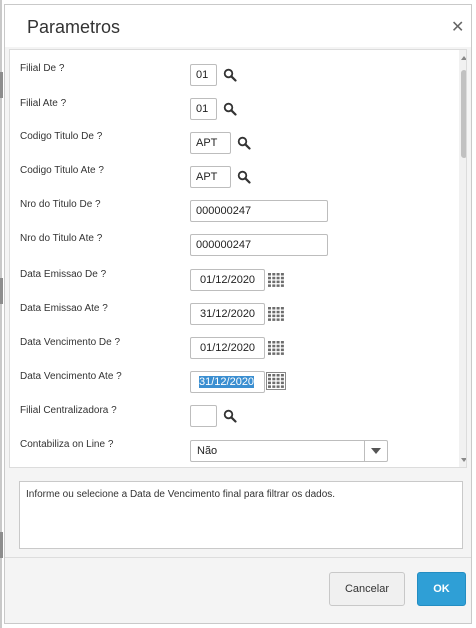 Image resolution: width=476 pixels, height=628 pixels. Describe the element at coordinates (68, 410) in the screenshot. I see `field-label-filial-centralizadora: Filial Centralizadora ?` at that location.